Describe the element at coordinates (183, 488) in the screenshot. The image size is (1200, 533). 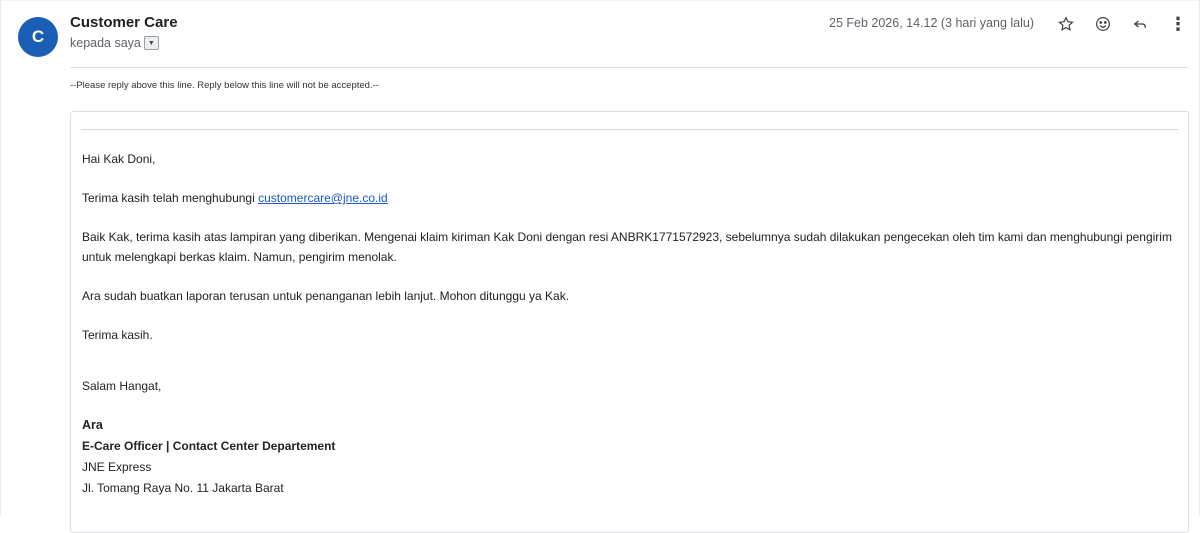
I see `signature-address: Jl. Tomang Raya No. 11 Jakarta Barat` at that location.